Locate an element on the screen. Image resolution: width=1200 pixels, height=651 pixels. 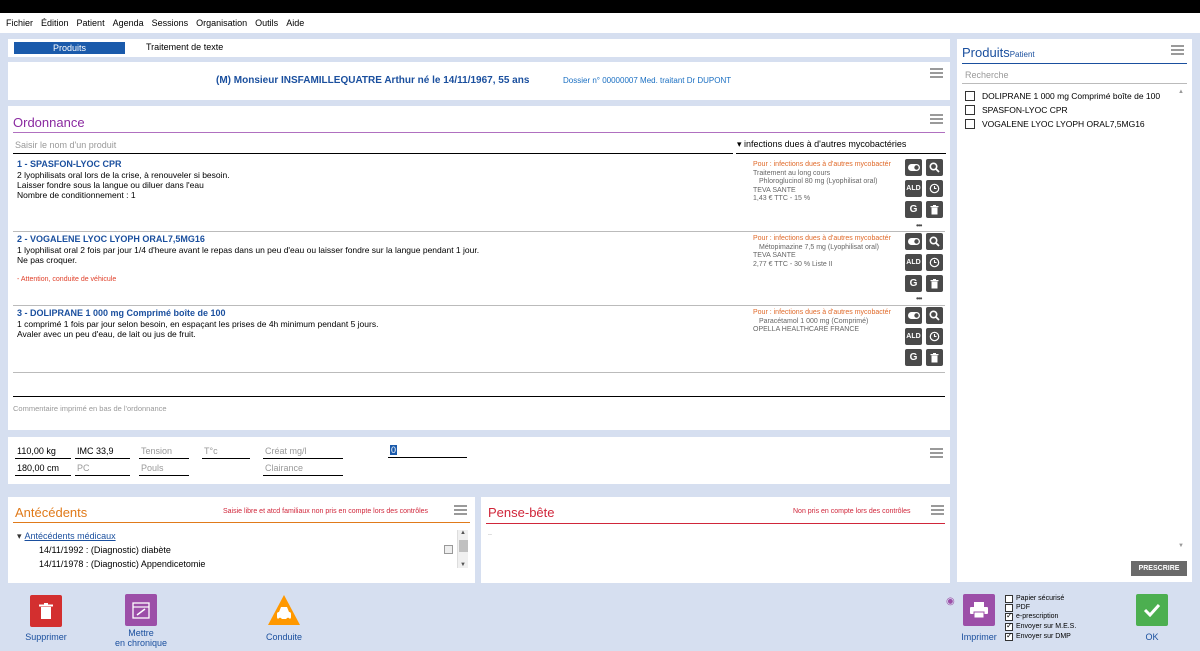
produits-menu-icon is located at coordinates (1177, 50).